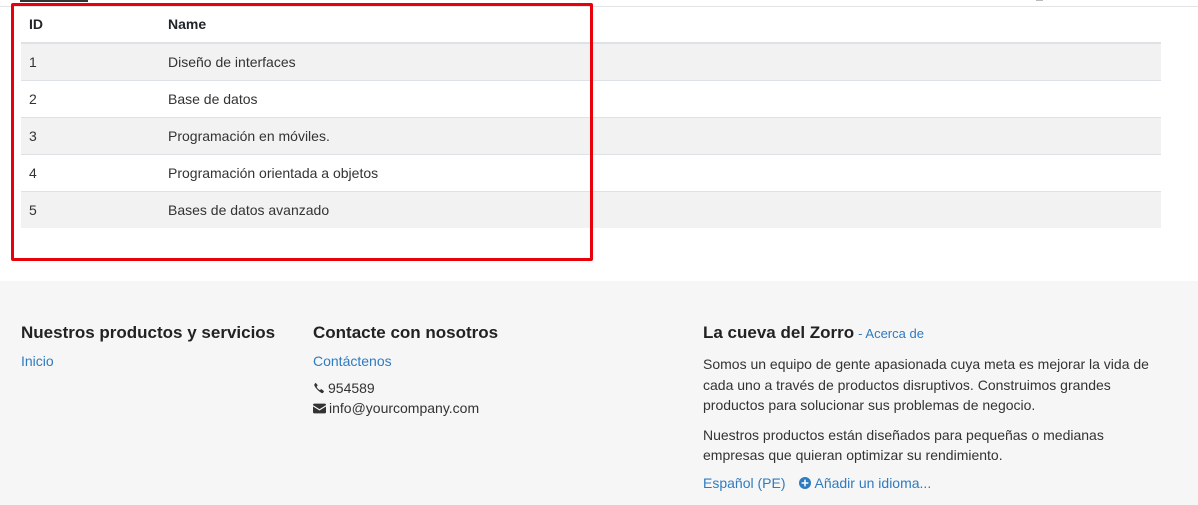 Image resolution: width=1198 pixels, height=505 pixels. I want to click on home-link: Inicio, so click(148, 361).